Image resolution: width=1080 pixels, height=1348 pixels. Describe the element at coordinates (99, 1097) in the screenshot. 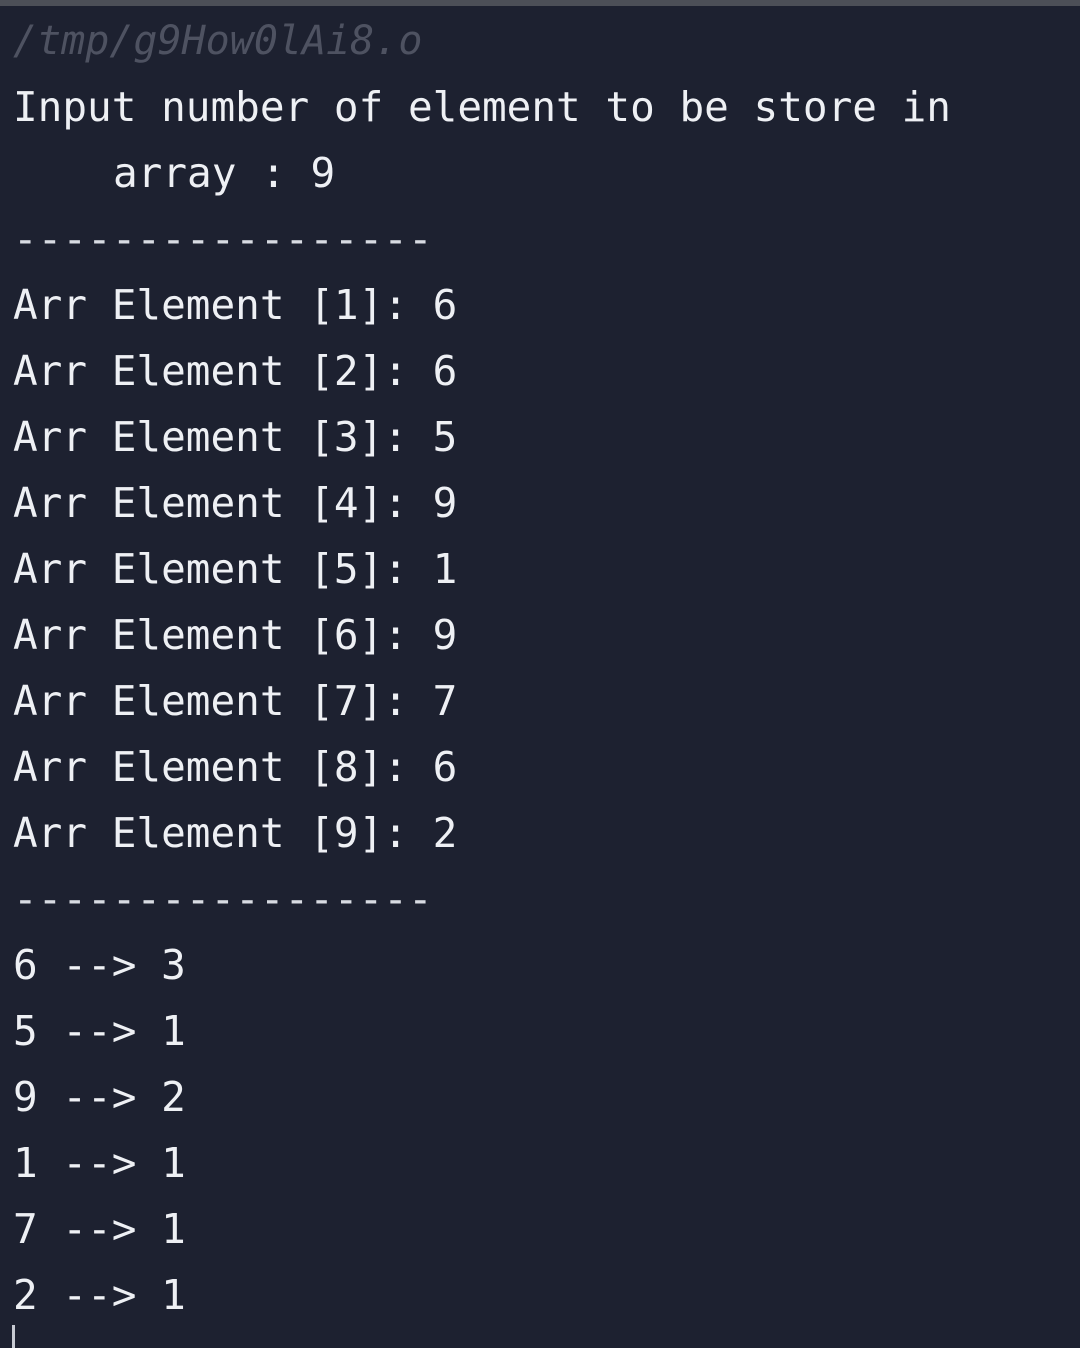

I see `frequency-line: 9 --> 2` at that location.